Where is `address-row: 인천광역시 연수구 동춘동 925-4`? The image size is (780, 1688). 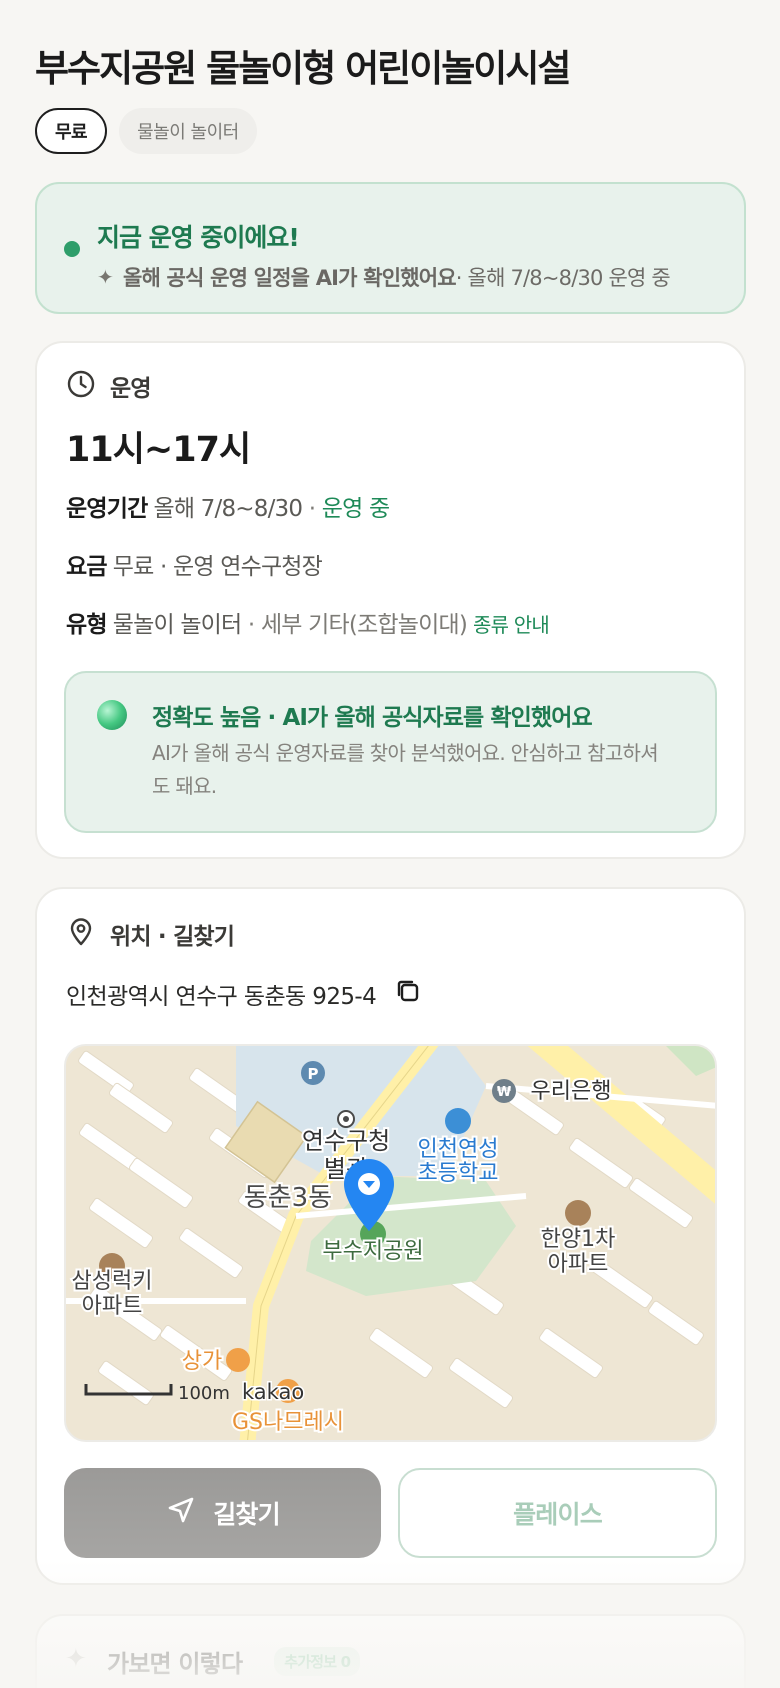
address-row: 인천광역시 연수구 동춘동 925-4 is located at coordinates (244, 994).